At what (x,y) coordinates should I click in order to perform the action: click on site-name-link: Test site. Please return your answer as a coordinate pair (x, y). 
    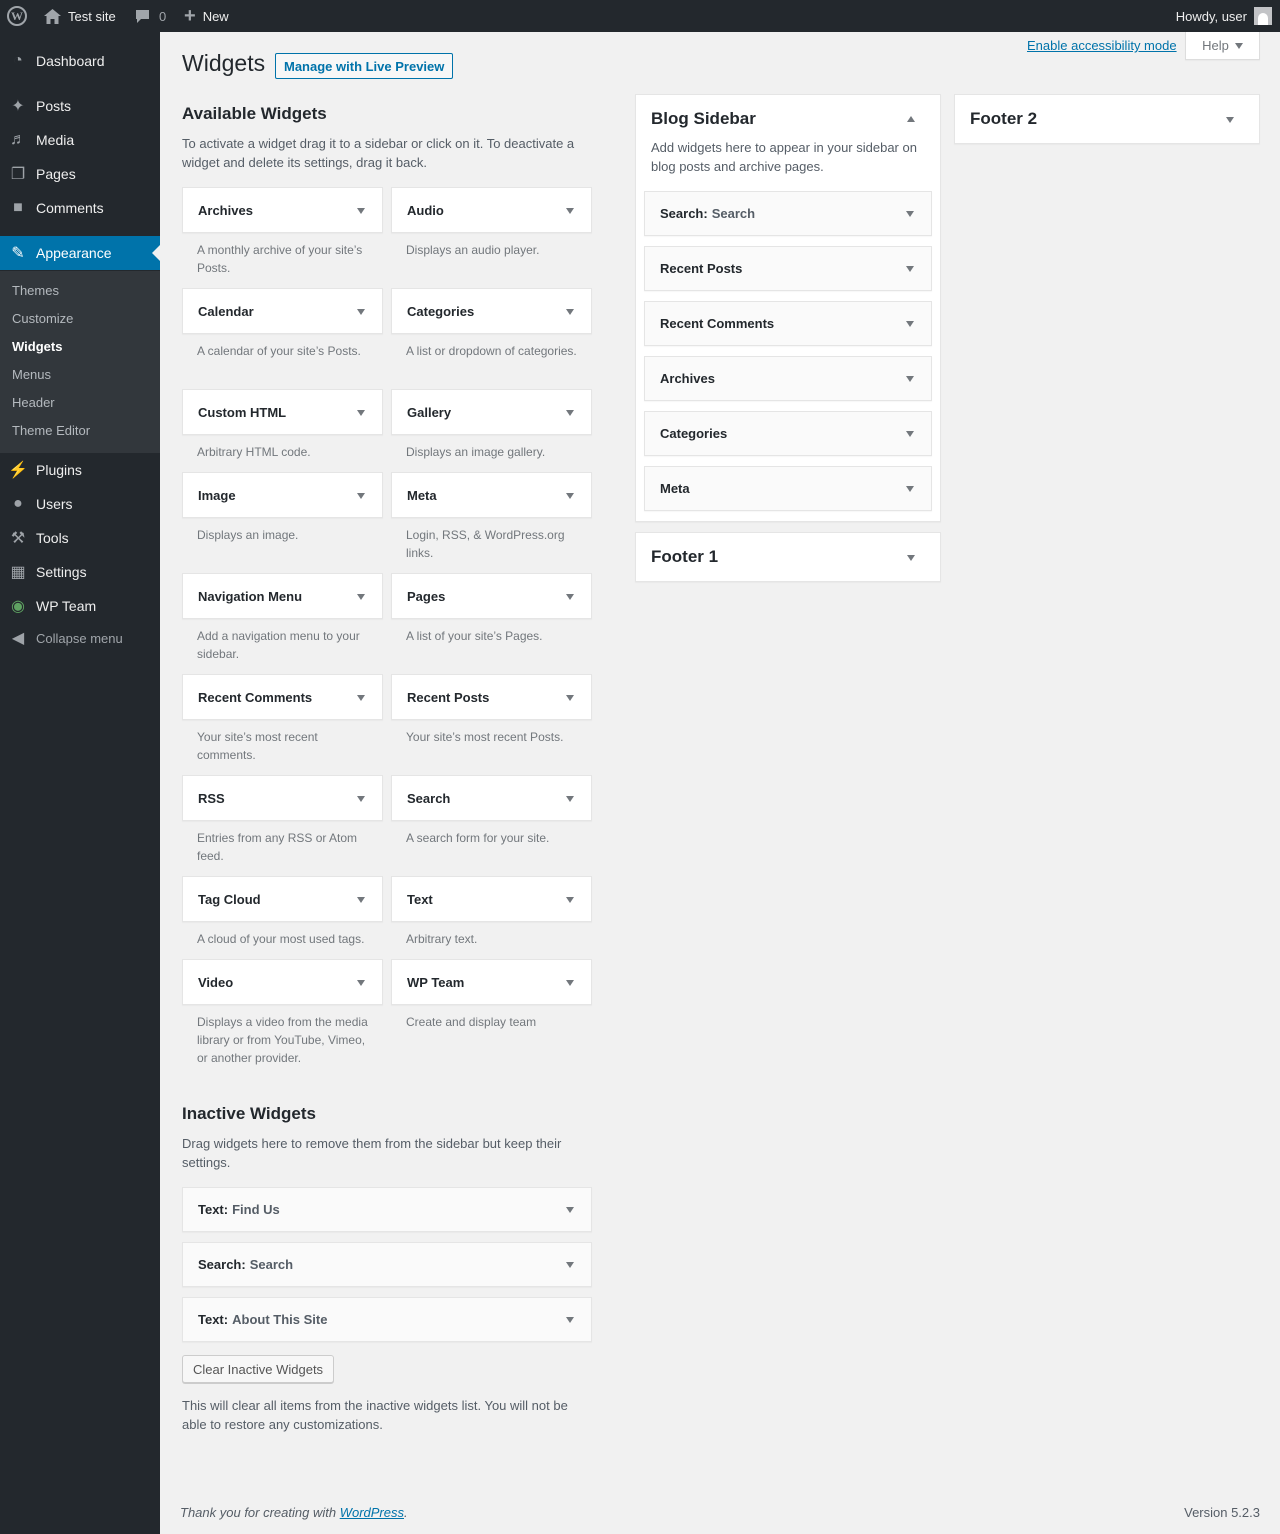
    Looking at the image, I should click on (80, 16).